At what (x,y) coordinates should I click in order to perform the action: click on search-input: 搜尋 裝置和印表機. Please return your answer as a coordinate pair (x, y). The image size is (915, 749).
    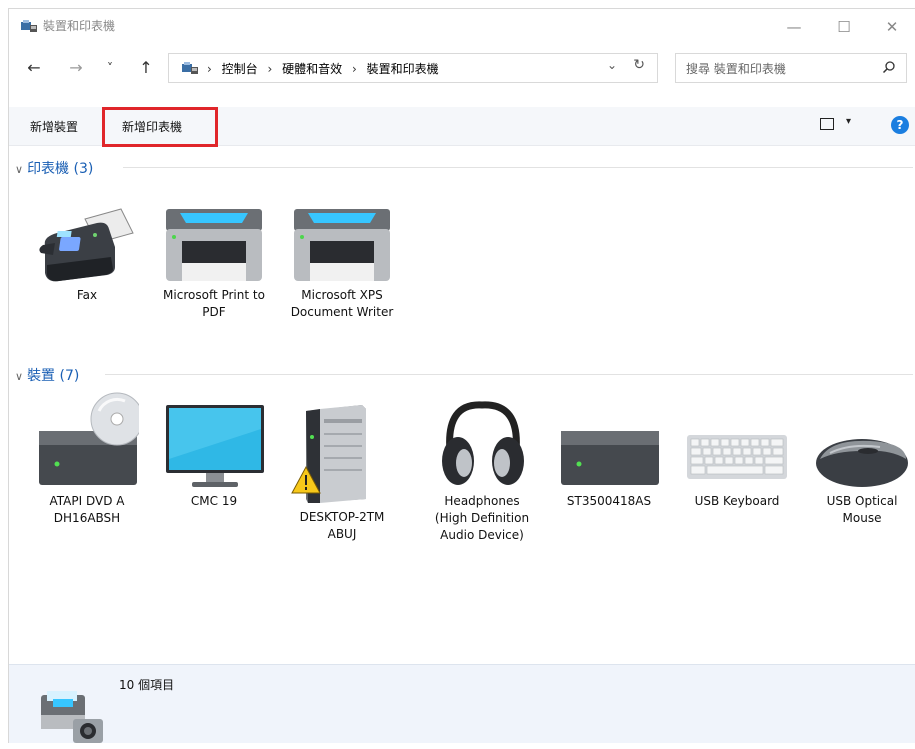
    Looking at the image, I should click on (791, 68).